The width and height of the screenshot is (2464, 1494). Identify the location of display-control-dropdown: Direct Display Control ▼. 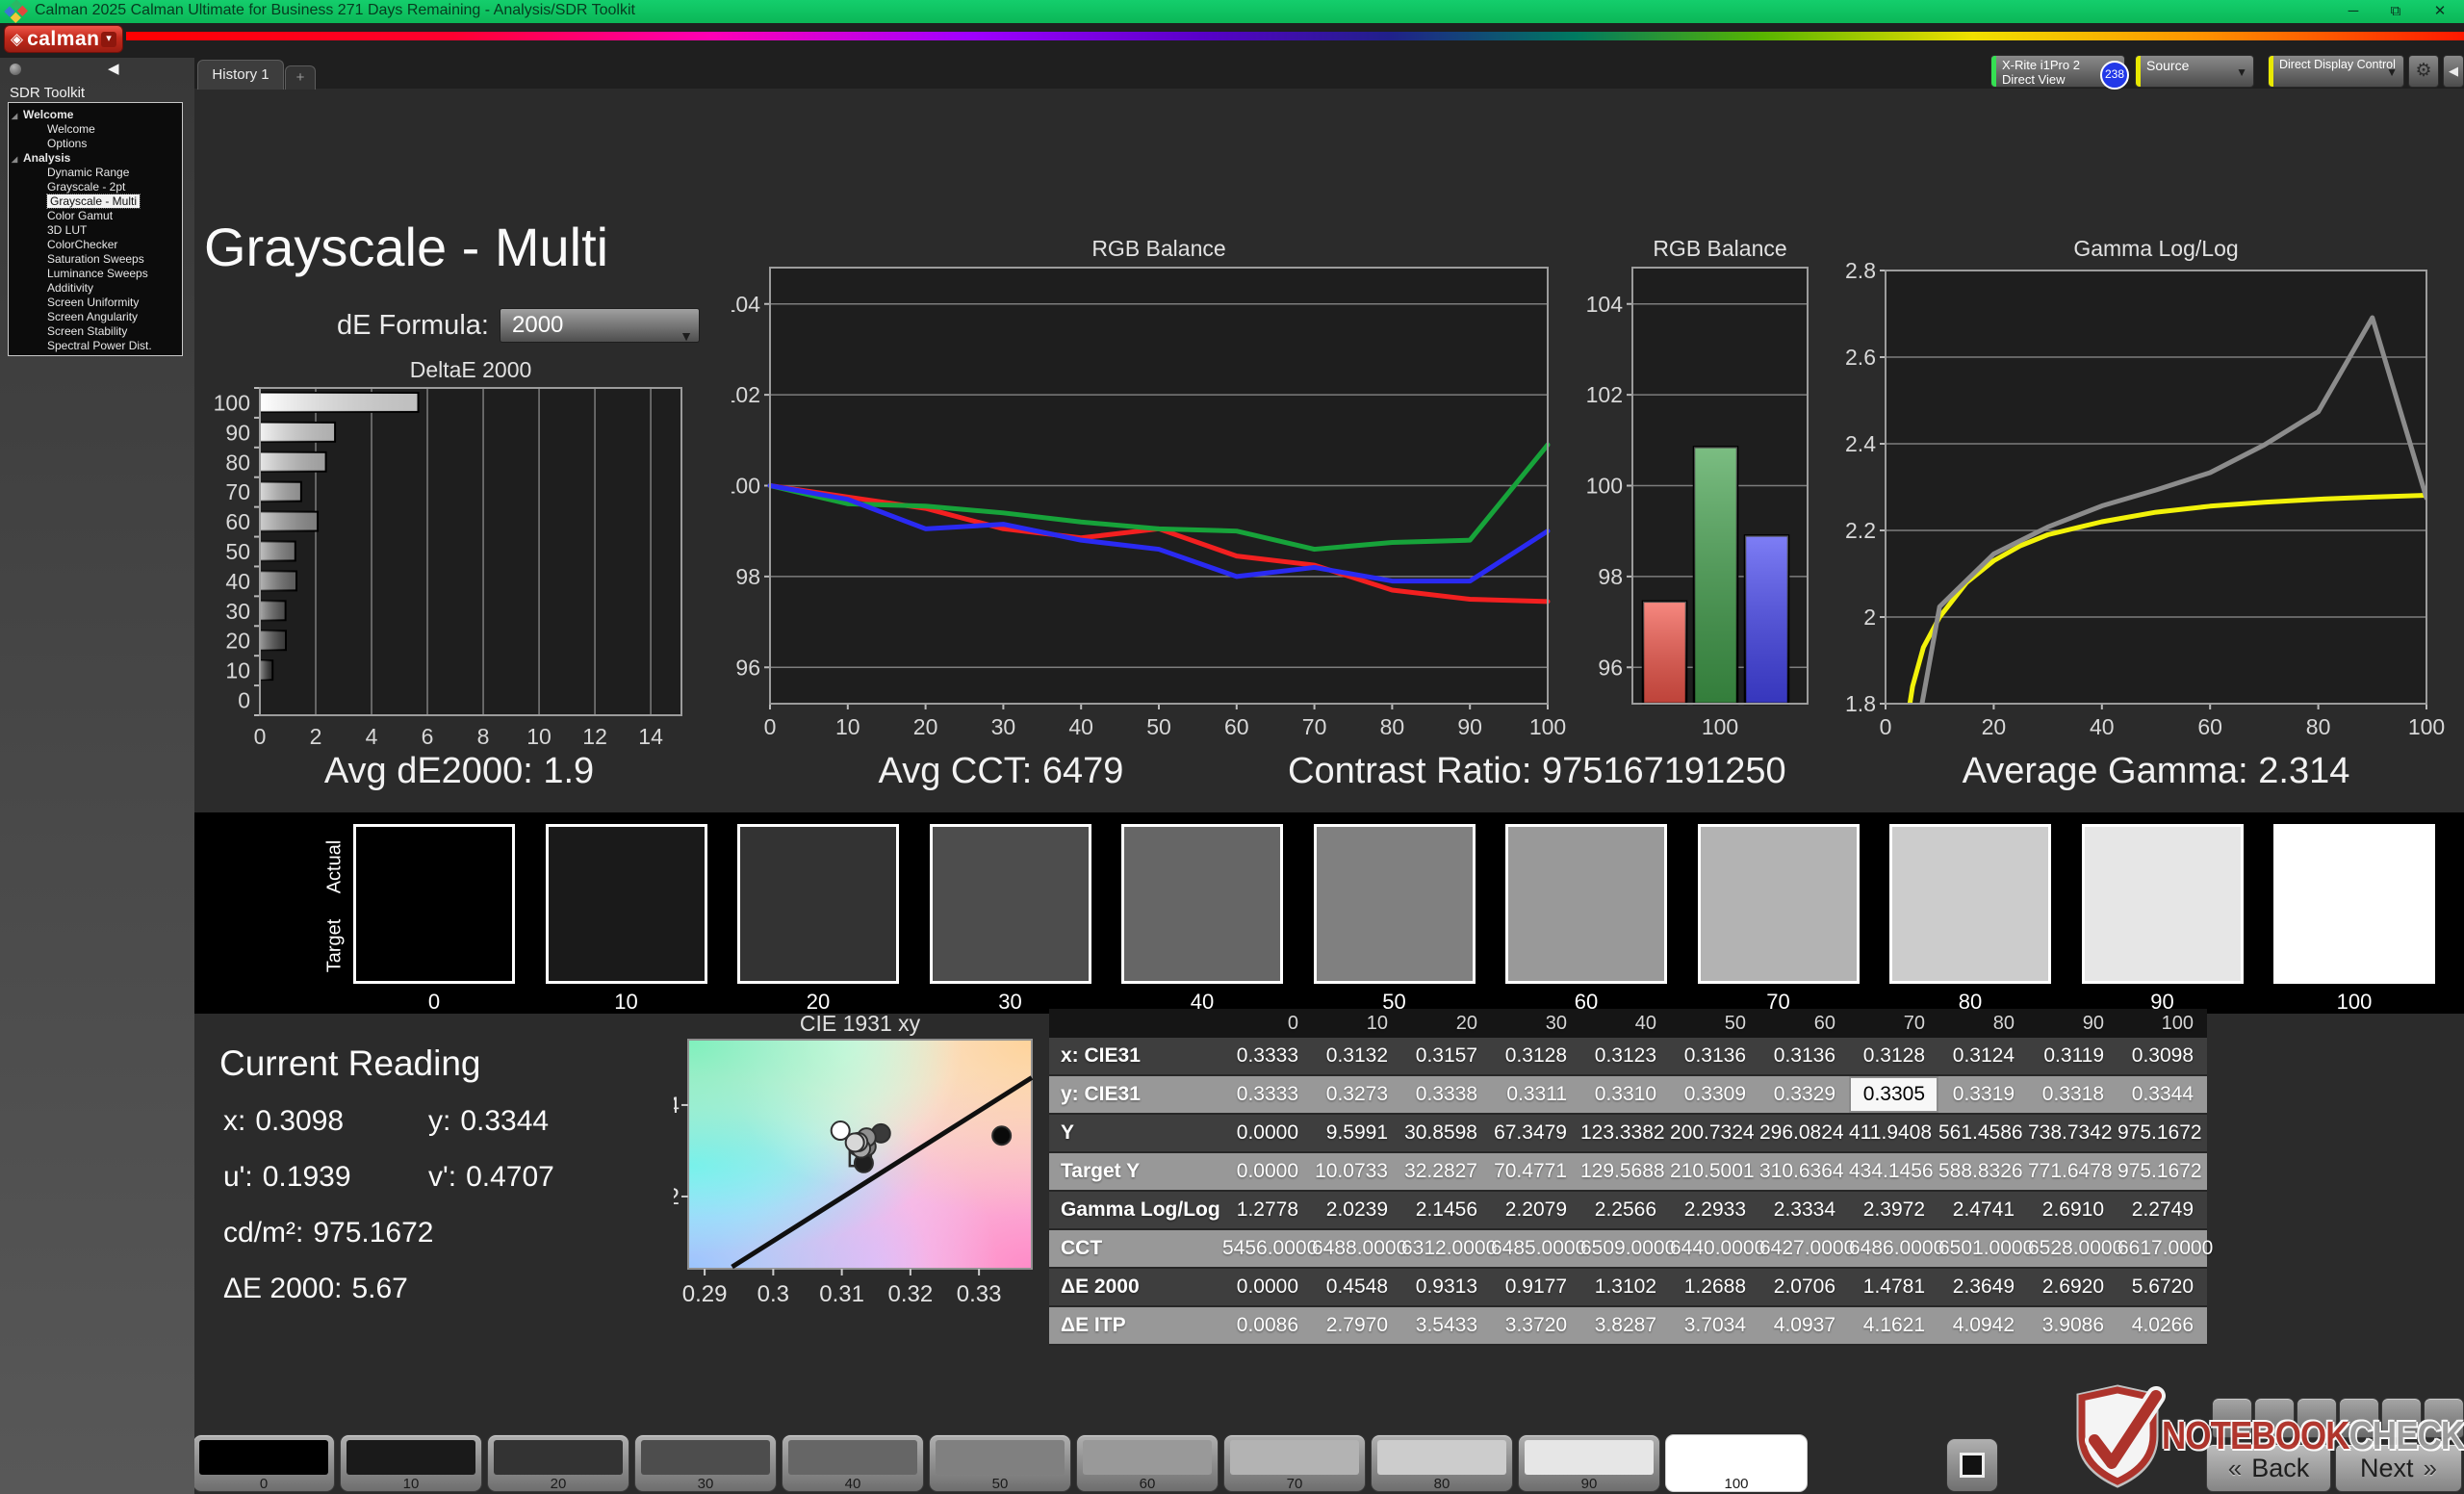
(2336, 72).